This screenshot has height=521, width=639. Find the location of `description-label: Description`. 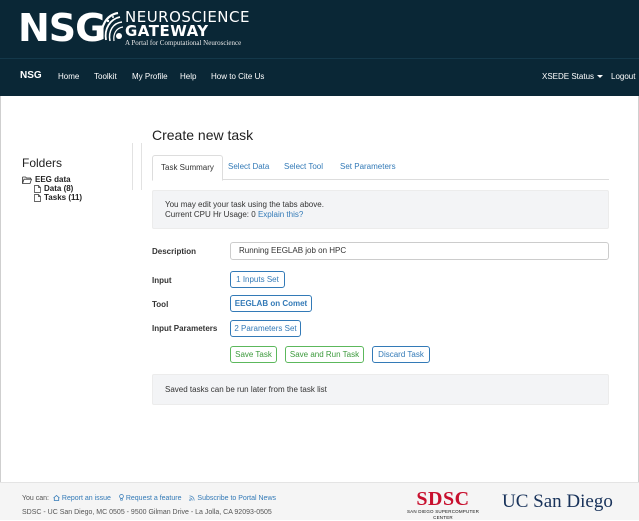

description-label: Description is located at coordinates (174, 251).